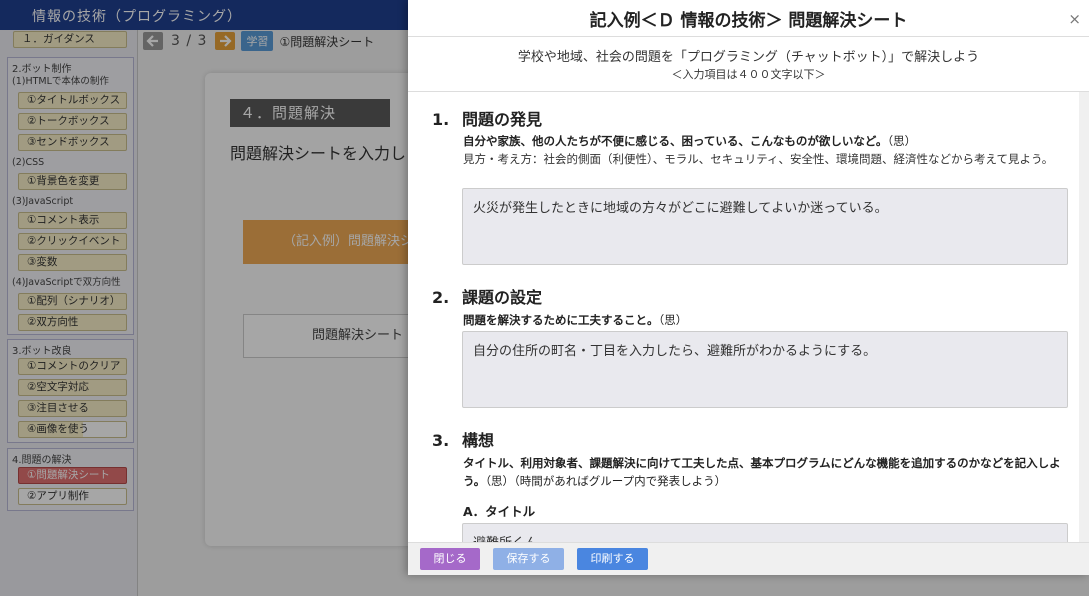 The image size is (1089, 596). I want to click on prompt-text: 自分や家族、他の人たちが不便に感じる、困っている、こんなものが欲しいなど。, so click(675, 141).